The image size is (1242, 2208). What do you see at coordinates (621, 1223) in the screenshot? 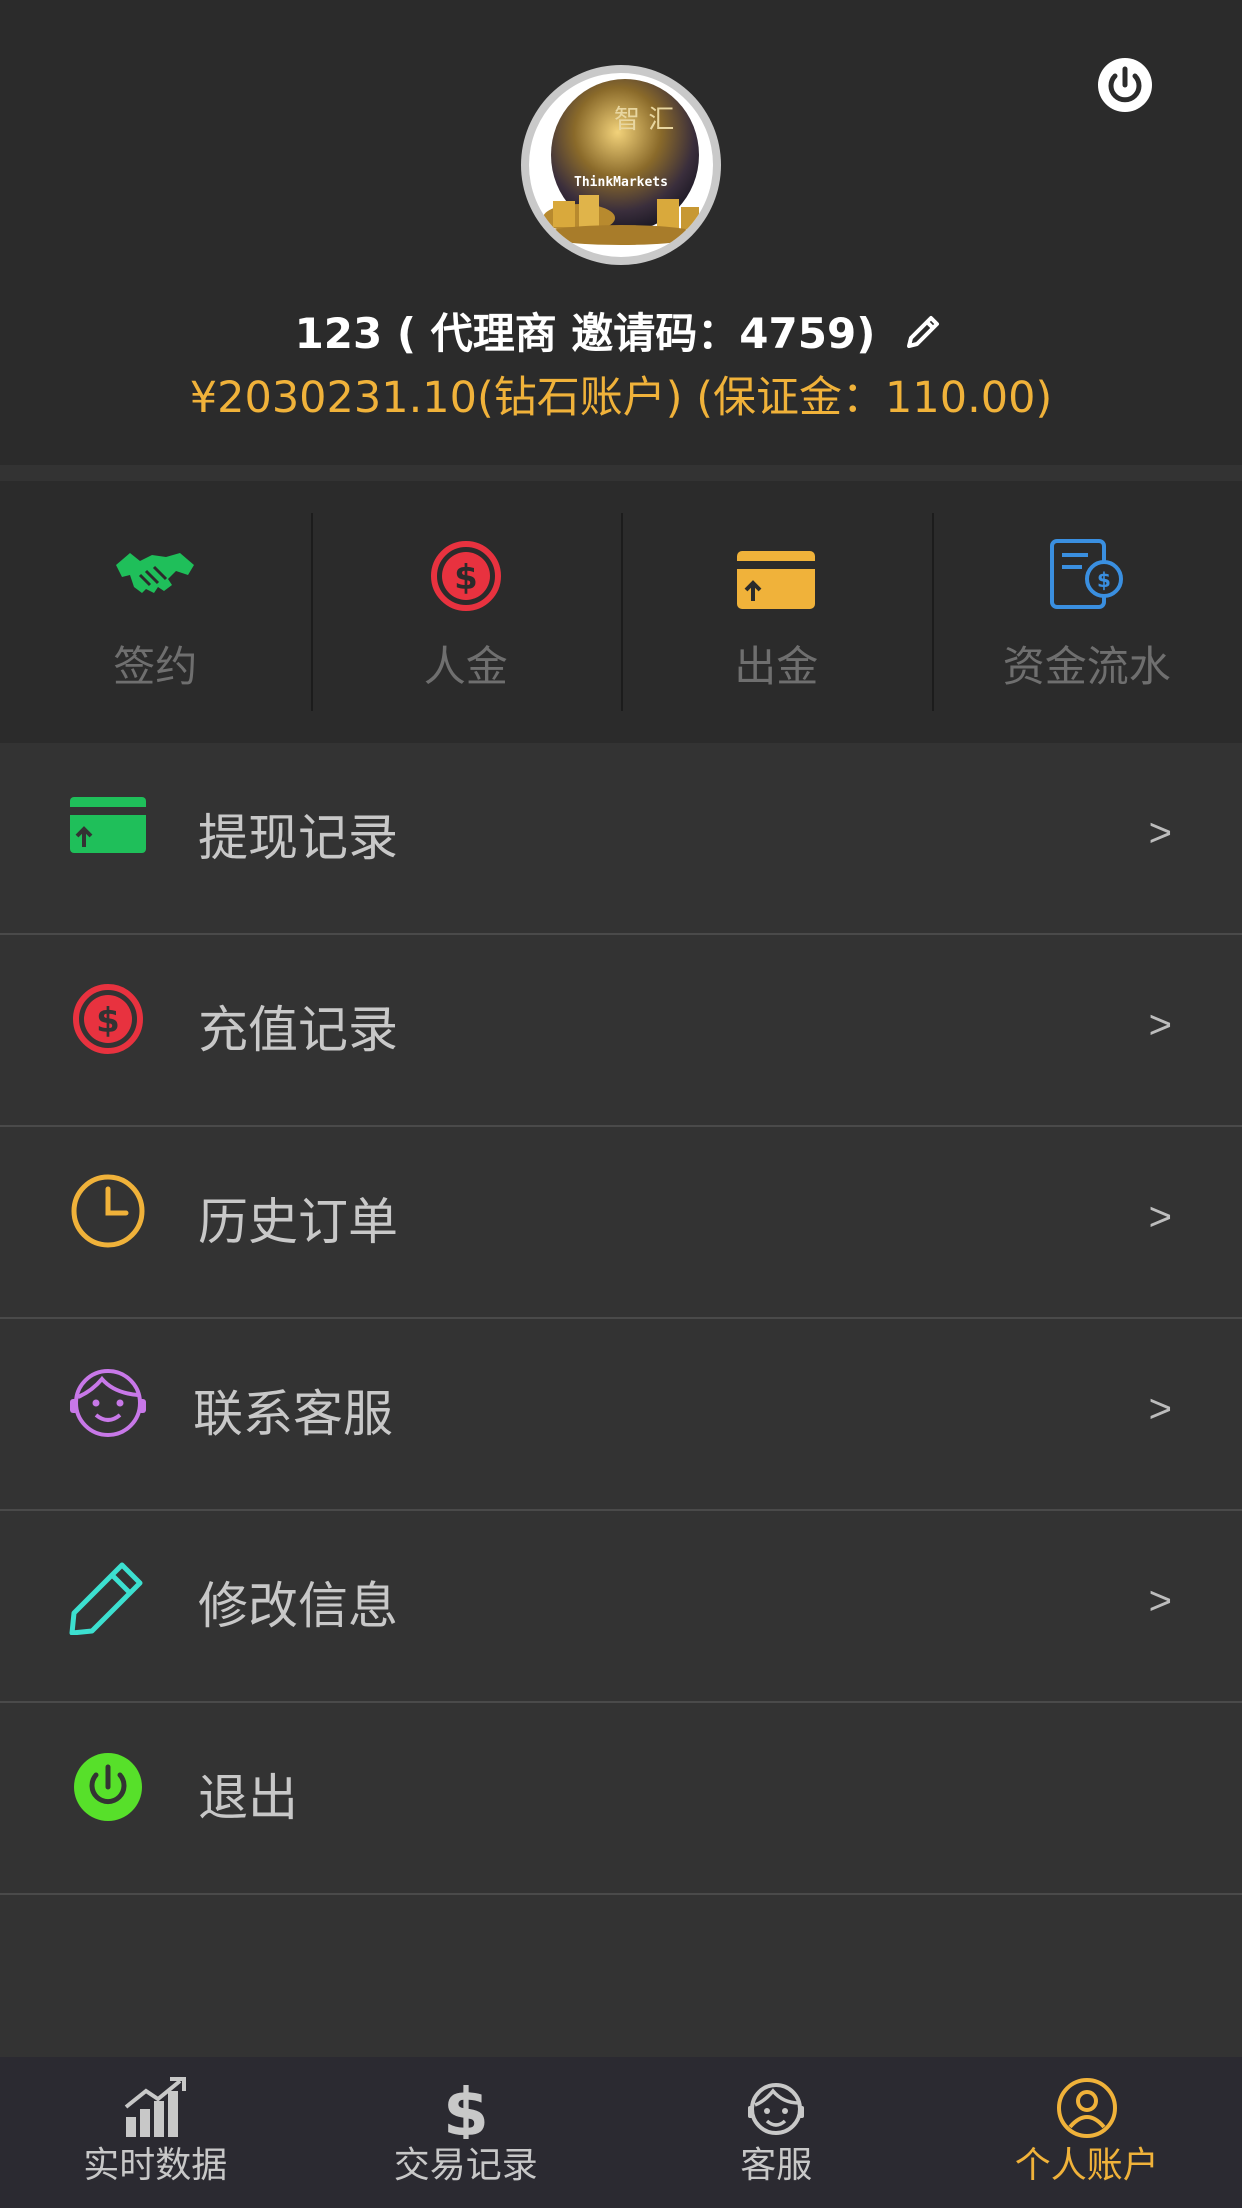
I see `menu-item-order-history: 历史订单 >` at bounding box center [621, 1223].